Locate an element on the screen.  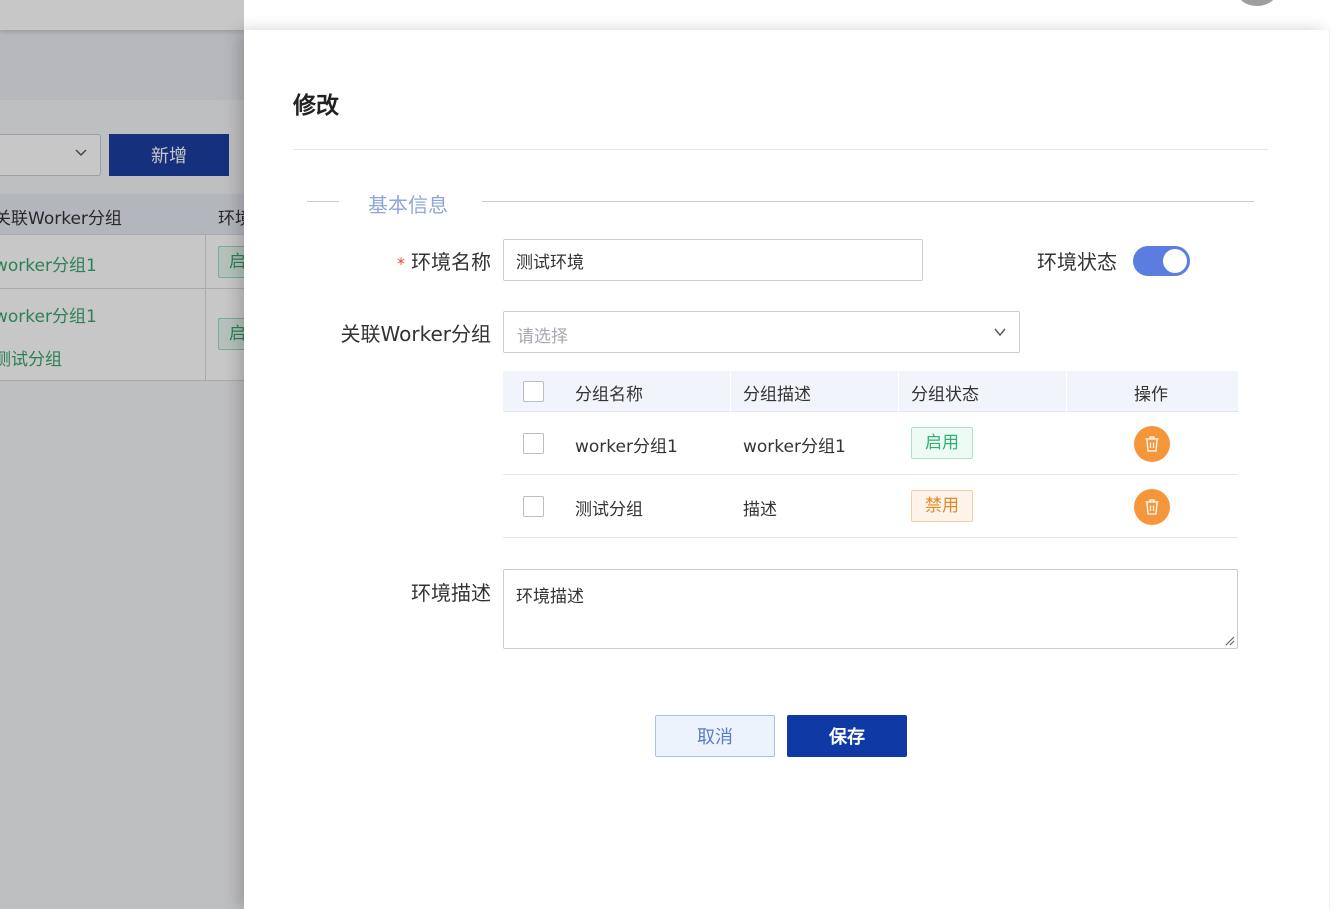
avatar is located at coordinates (1257, 3).